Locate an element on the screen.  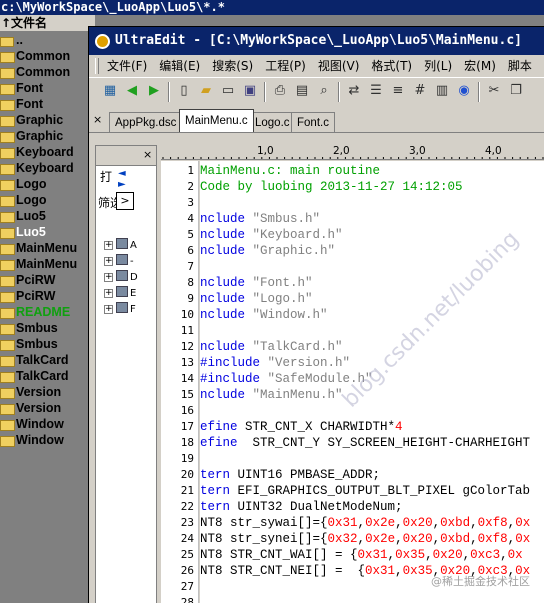
code-token: "SafeModule.h" is located at coordinates (320, 379).